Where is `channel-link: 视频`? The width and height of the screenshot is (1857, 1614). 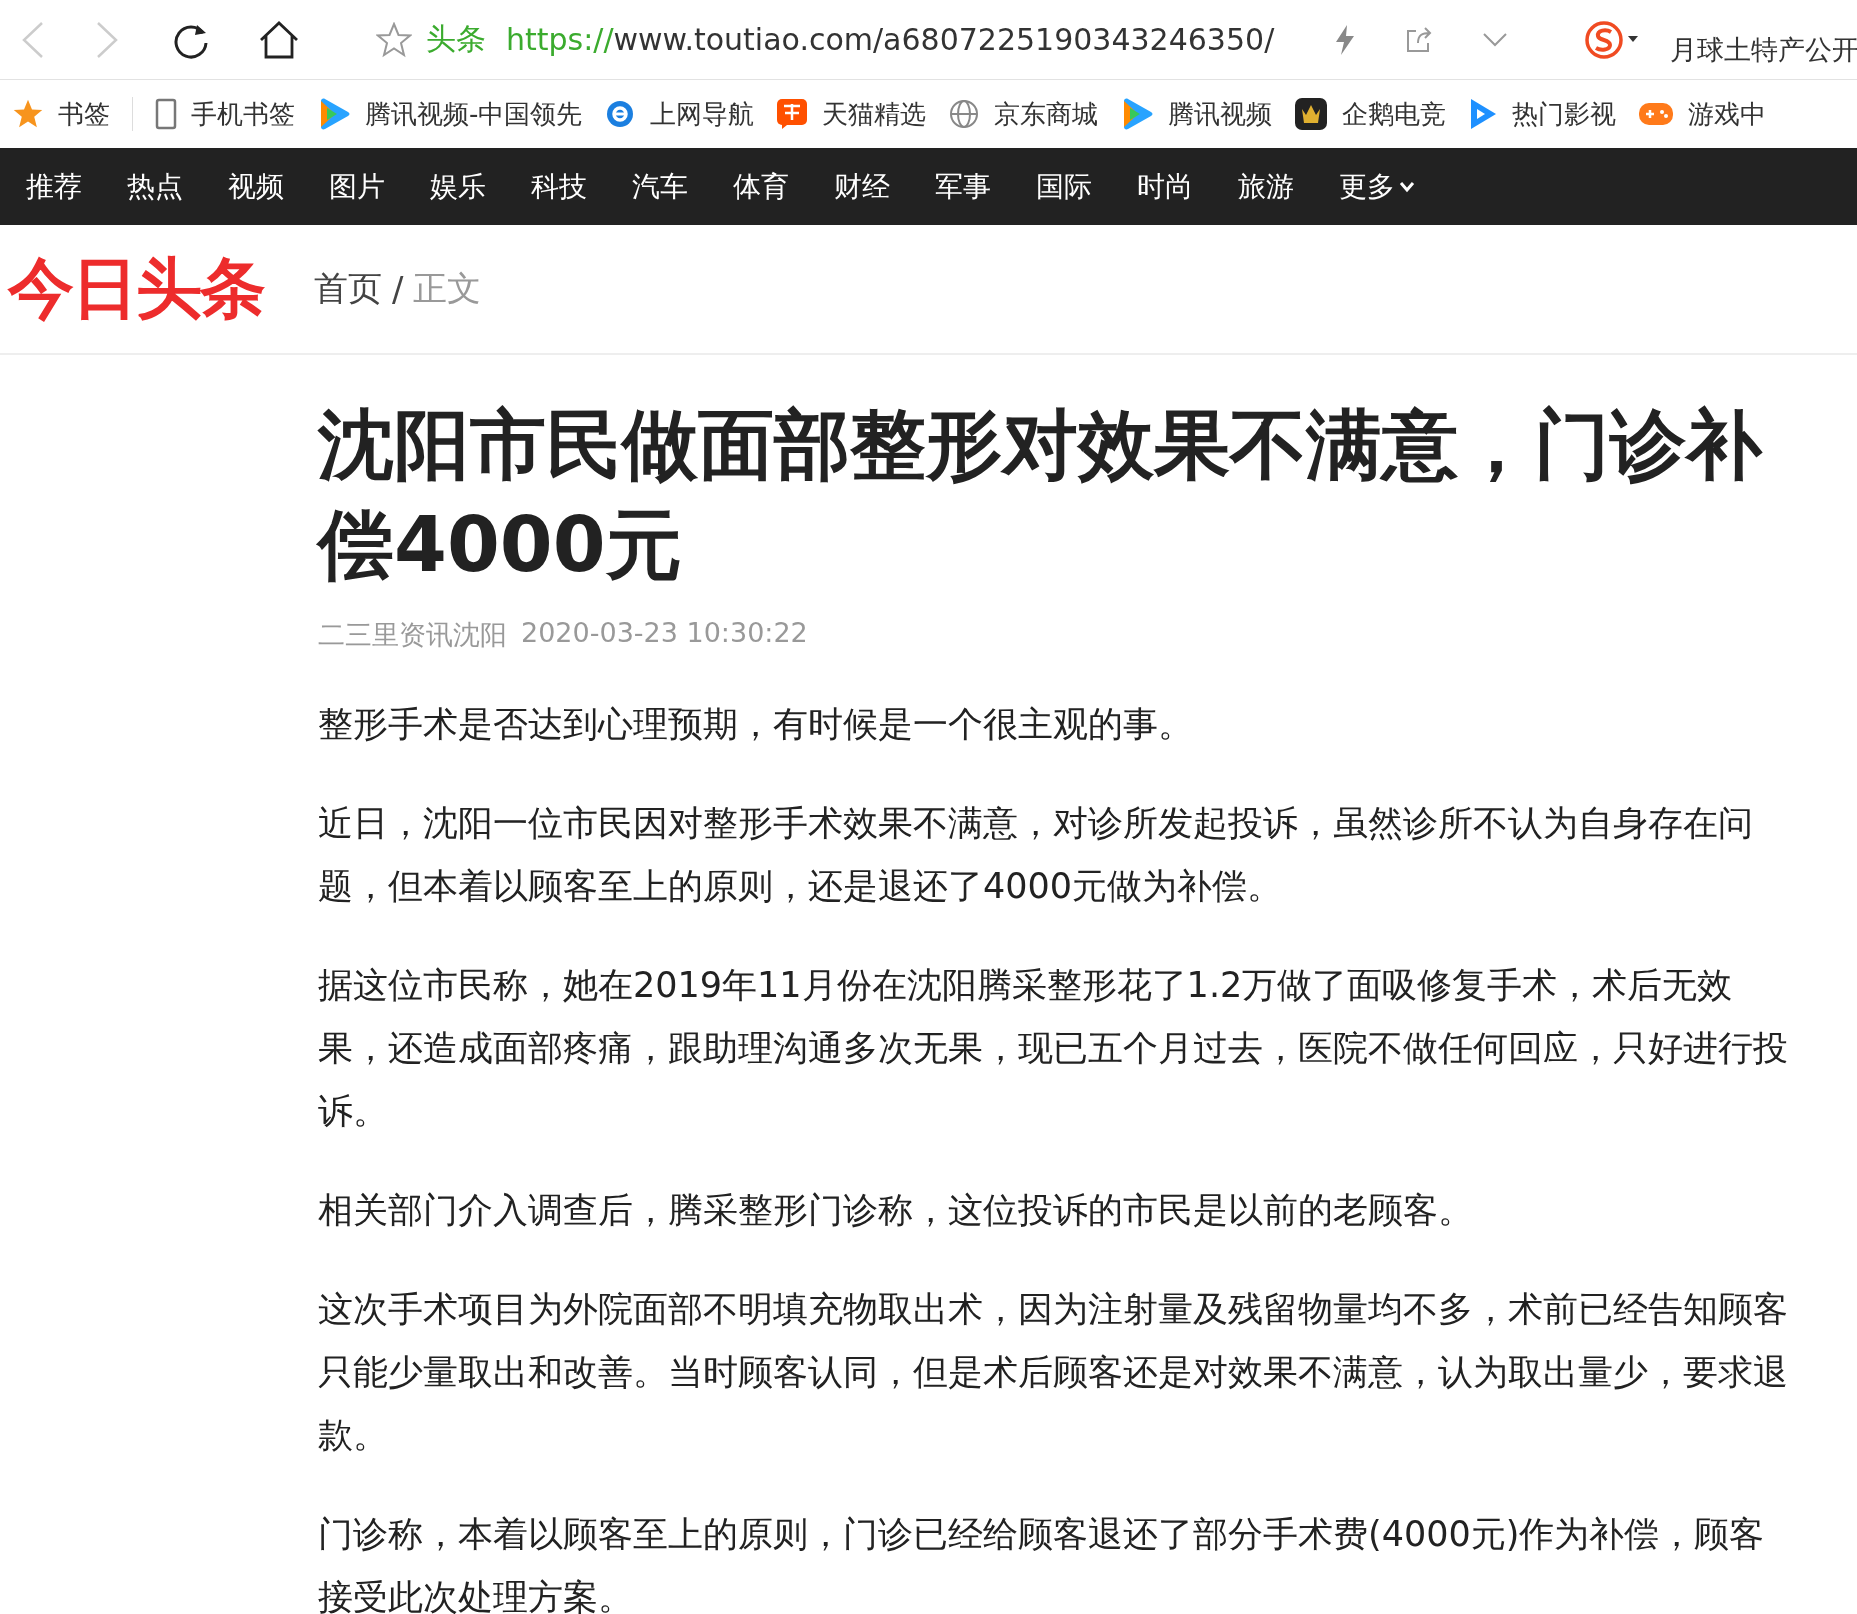 channel-link: 视频 is located at coordinates (256, 186).